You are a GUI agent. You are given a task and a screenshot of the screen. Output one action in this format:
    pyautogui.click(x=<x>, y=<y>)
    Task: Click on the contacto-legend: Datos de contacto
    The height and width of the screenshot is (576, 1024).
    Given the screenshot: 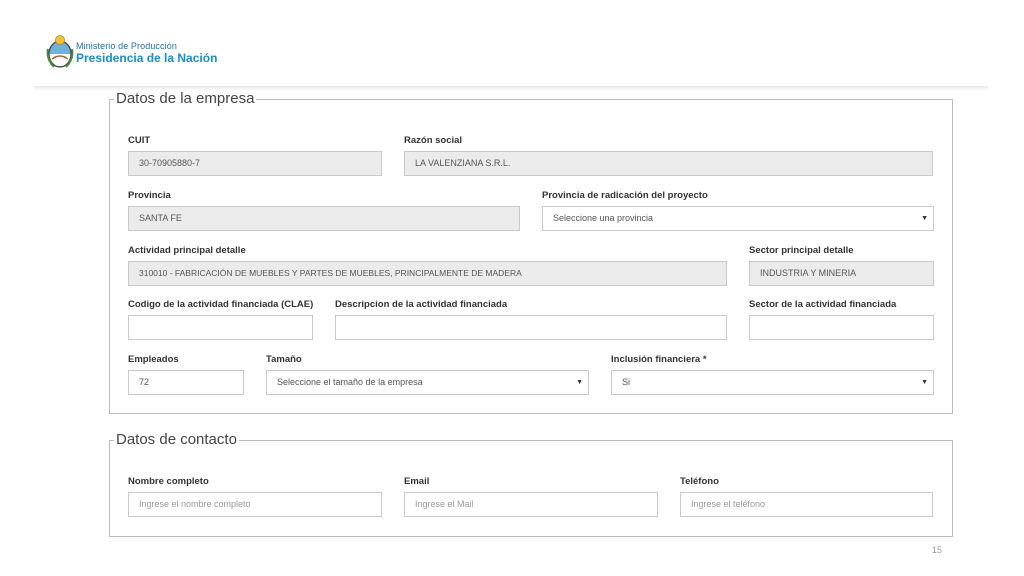 What is the action you would take?
    pyautogui.click(x=176, y=440)
    